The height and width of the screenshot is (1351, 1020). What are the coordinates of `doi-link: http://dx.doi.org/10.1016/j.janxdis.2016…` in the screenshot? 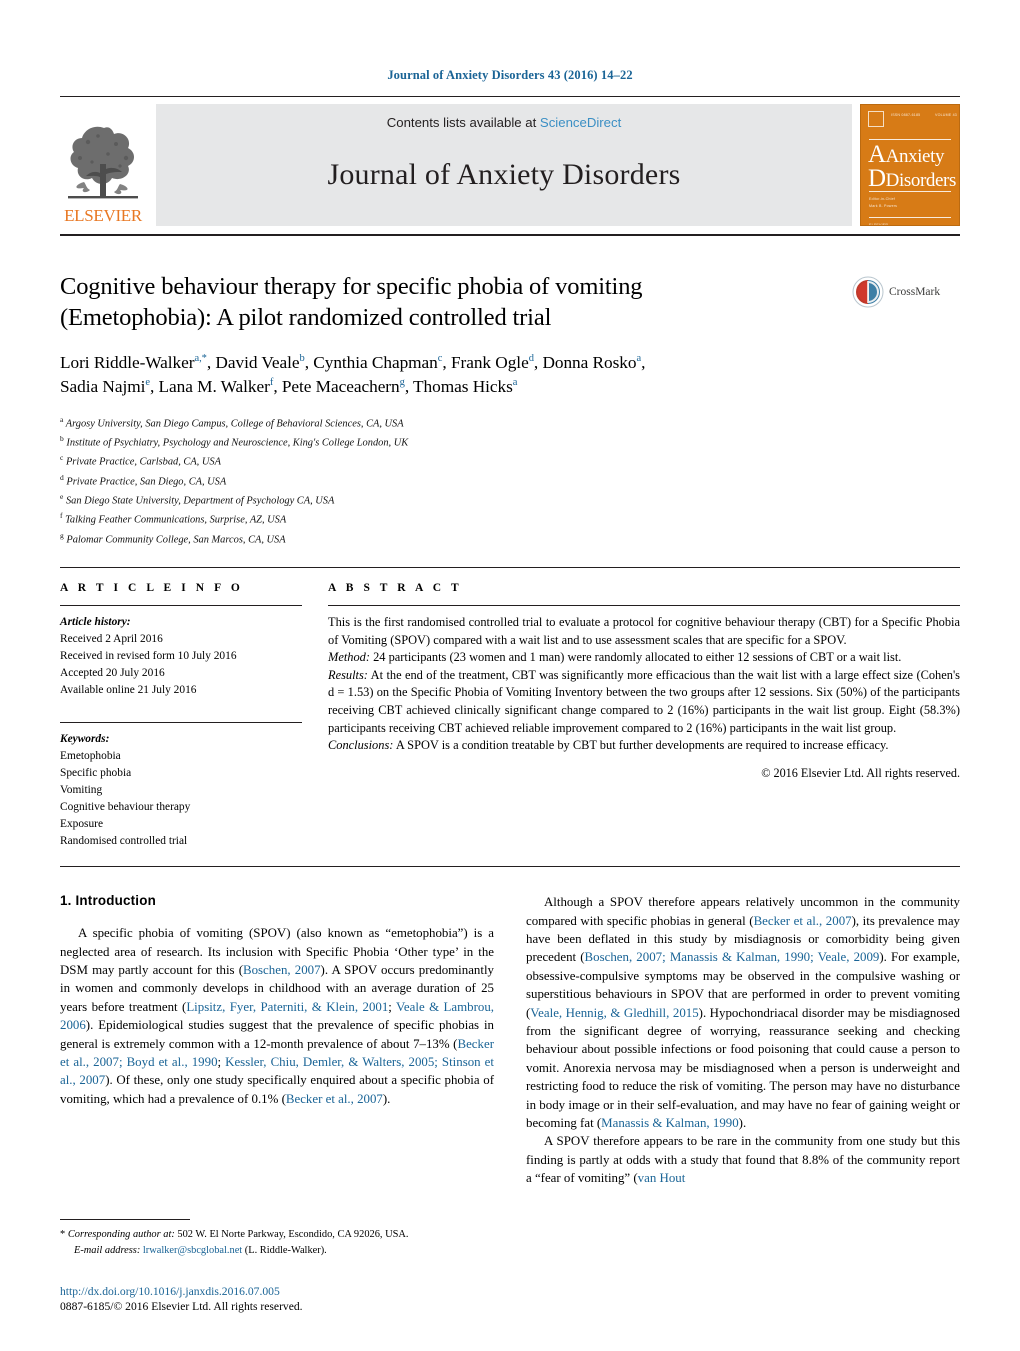 It's located at (285, 1291).